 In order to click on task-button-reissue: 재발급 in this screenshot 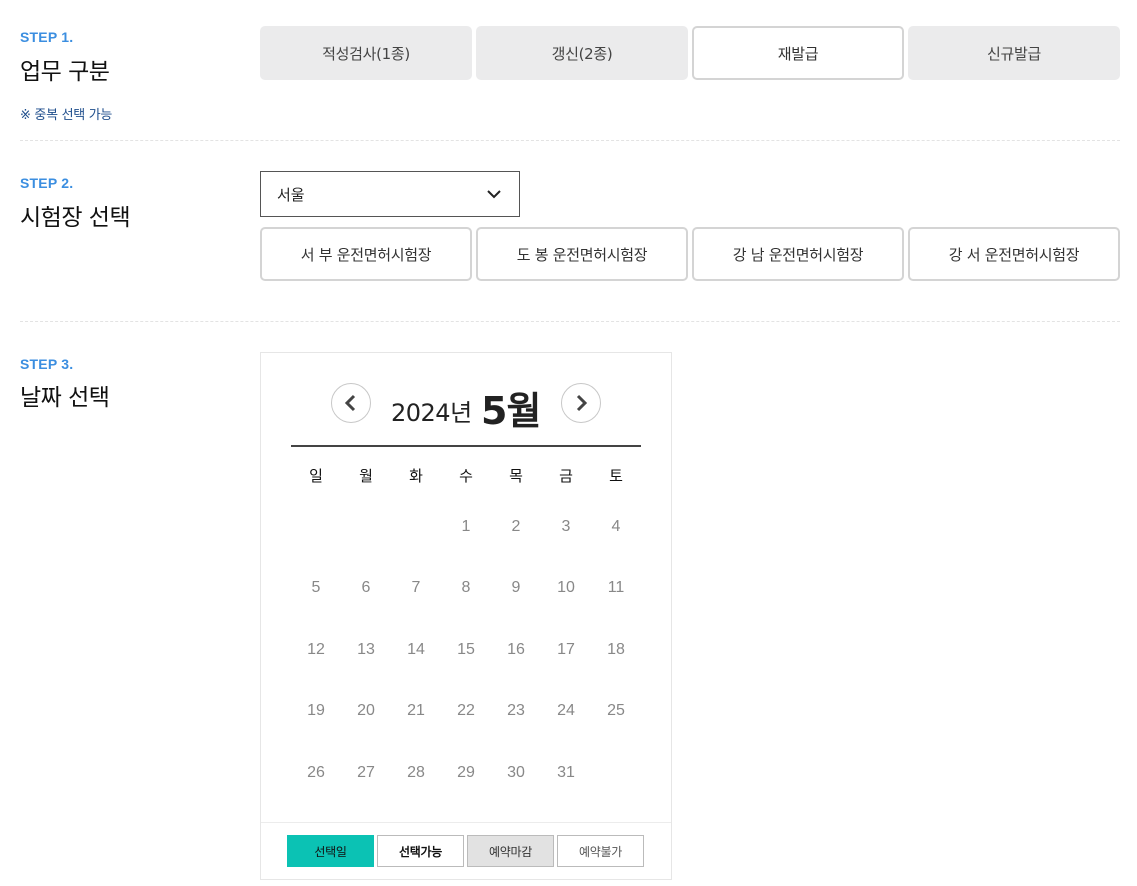, I will do `click(798, 53)`.